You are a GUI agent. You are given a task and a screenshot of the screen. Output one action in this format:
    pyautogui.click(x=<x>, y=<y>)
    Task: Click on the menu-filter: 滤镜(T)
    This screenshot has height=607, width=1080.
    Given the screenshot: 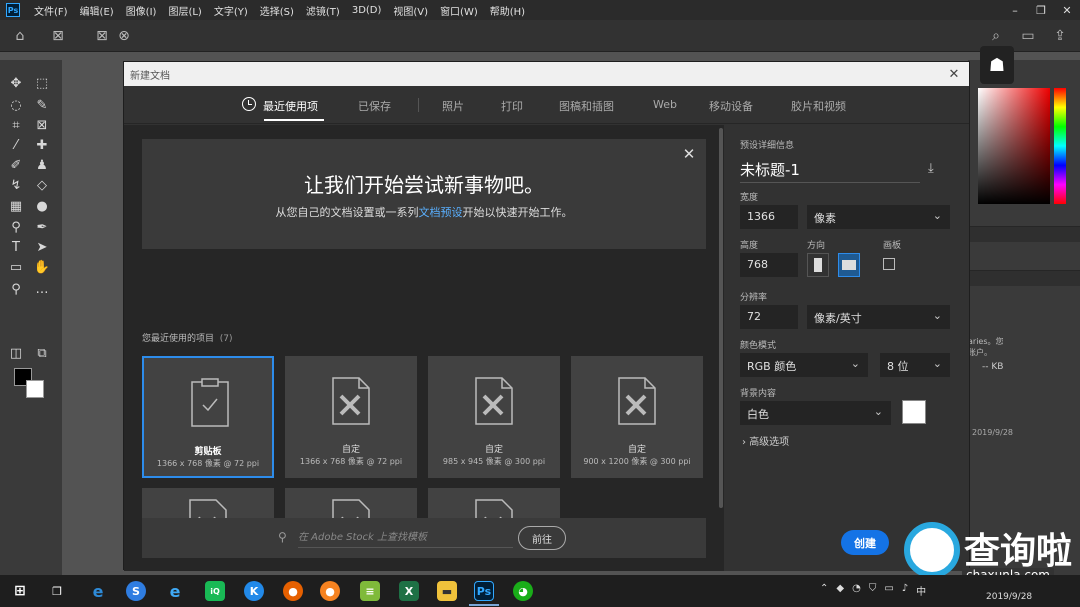 What is the action you would take?
    pyautogui.click(x=323, y=10)
    